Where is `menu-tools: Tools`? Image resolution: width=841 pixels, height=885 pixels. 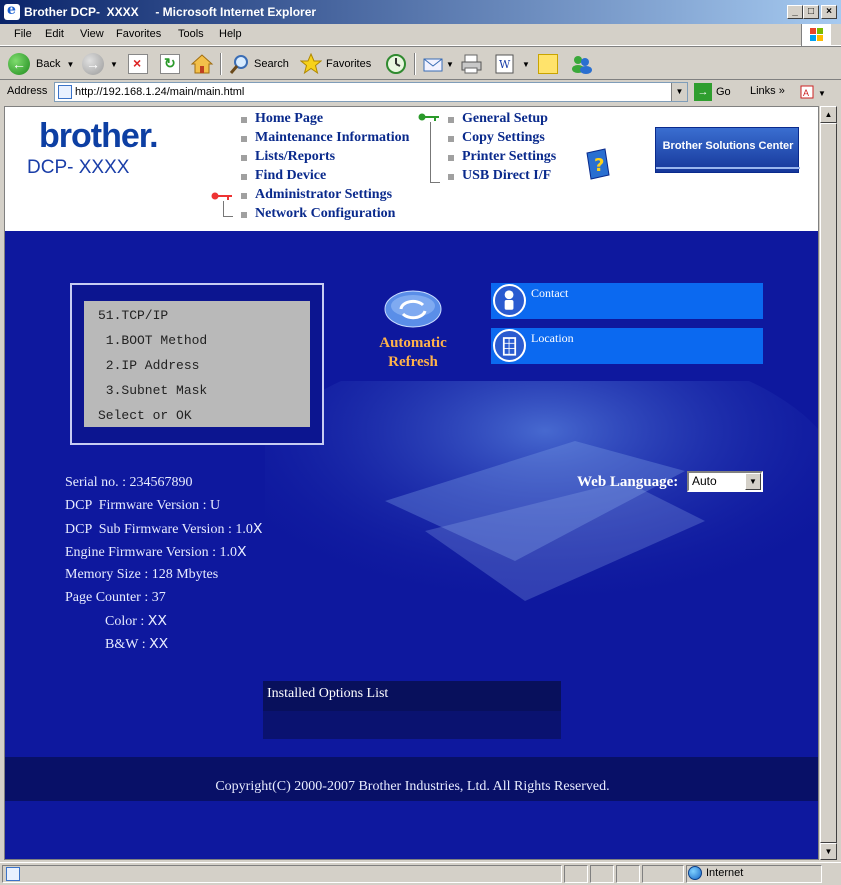 menu-tools: Tools is located at coordinates (191, 34).